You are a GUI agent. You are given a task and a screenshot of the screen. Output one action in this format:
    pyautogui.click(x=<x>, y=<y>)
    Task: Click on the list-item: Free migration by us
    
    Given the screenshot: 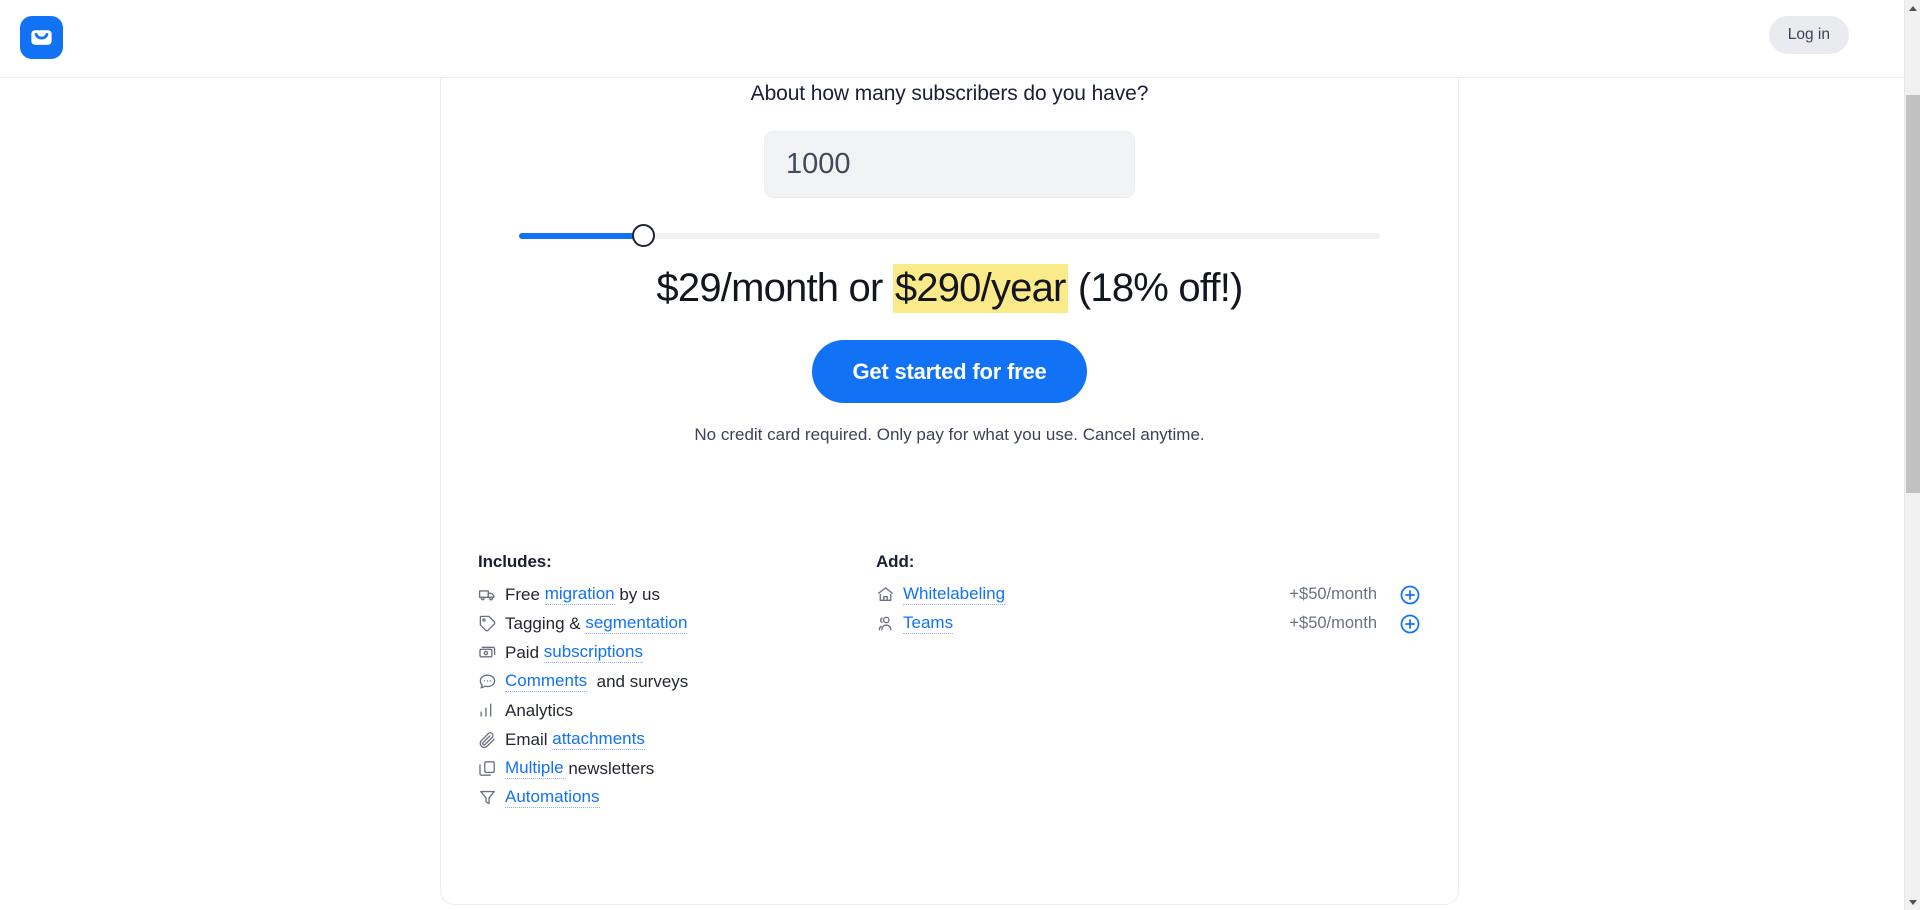 What is the action you would take?
    pyautogui.click(x=688, y=594)
    